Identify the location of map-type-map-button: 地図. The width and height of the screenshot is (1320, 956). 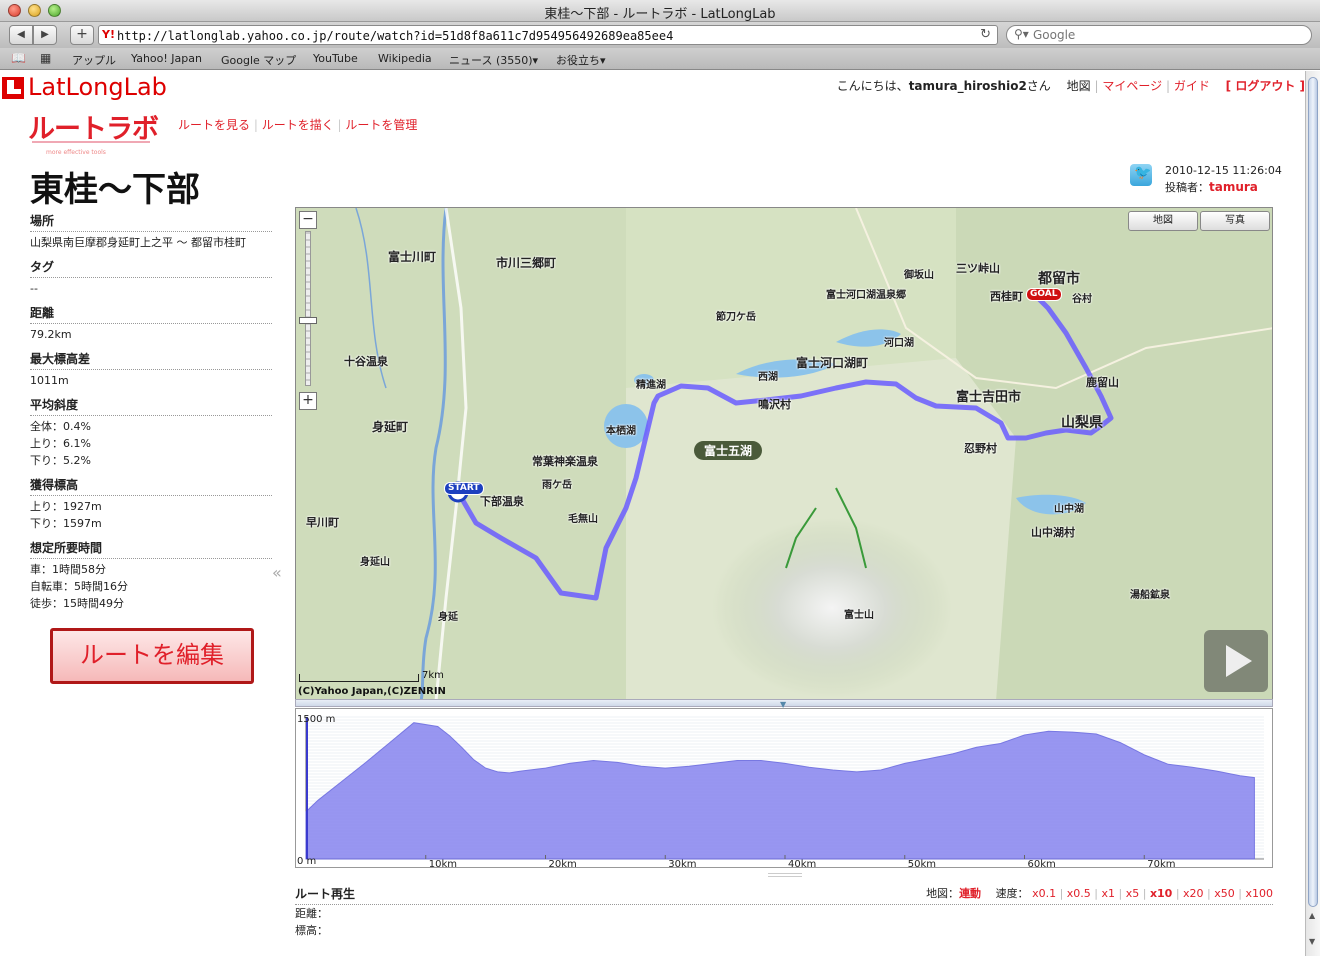
(1163, 221).